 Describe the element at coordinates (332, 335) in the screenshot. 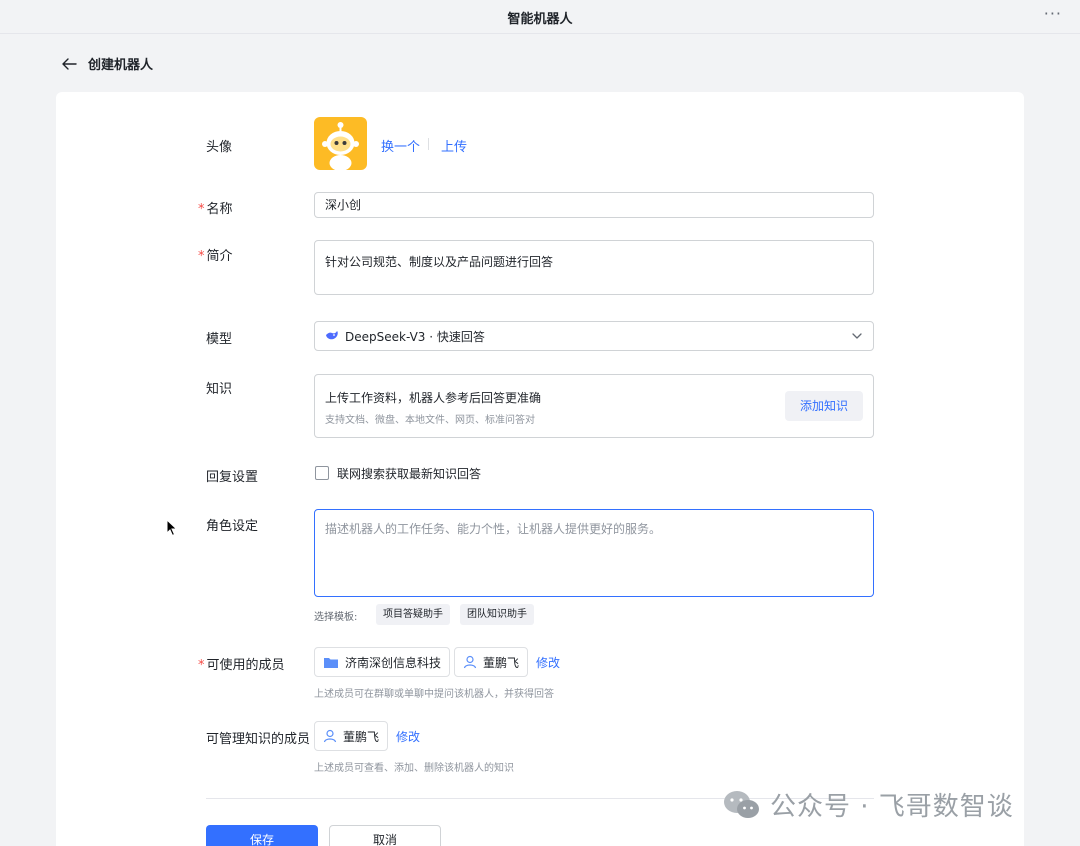

I see `deepseek-whale-icon` at that location.